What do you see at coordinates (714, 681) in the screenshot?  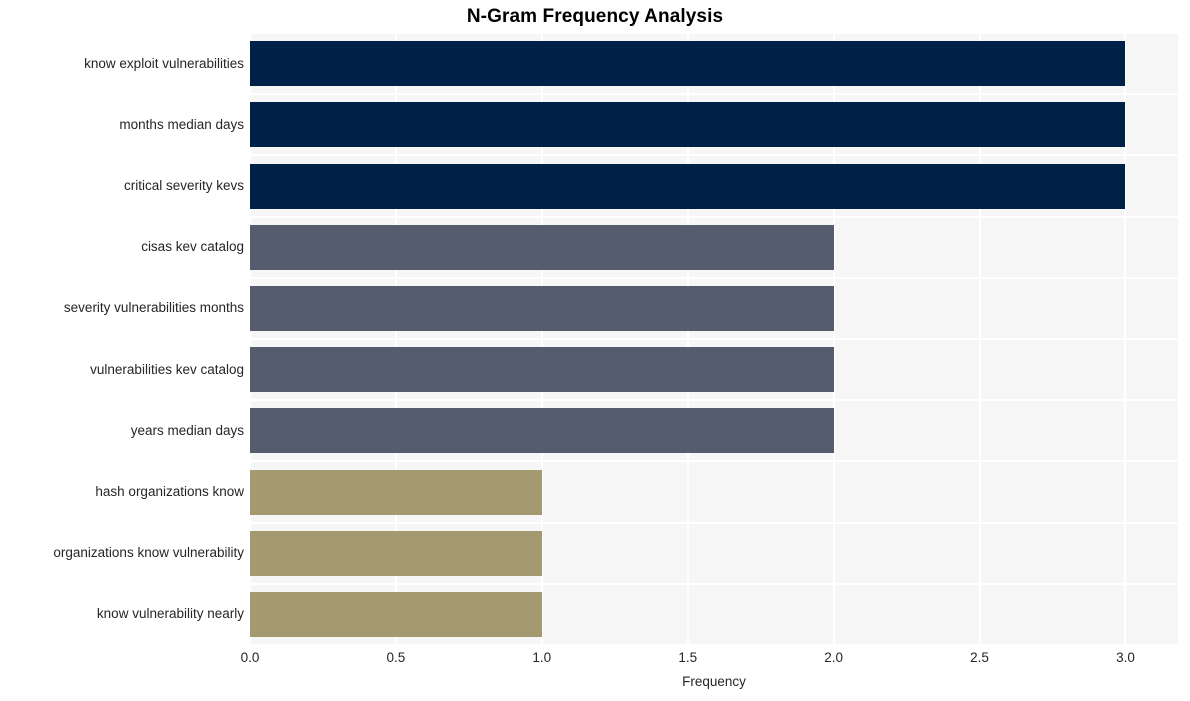 I see `x-axis-title: Frequency` at bounding box center [714, 681].